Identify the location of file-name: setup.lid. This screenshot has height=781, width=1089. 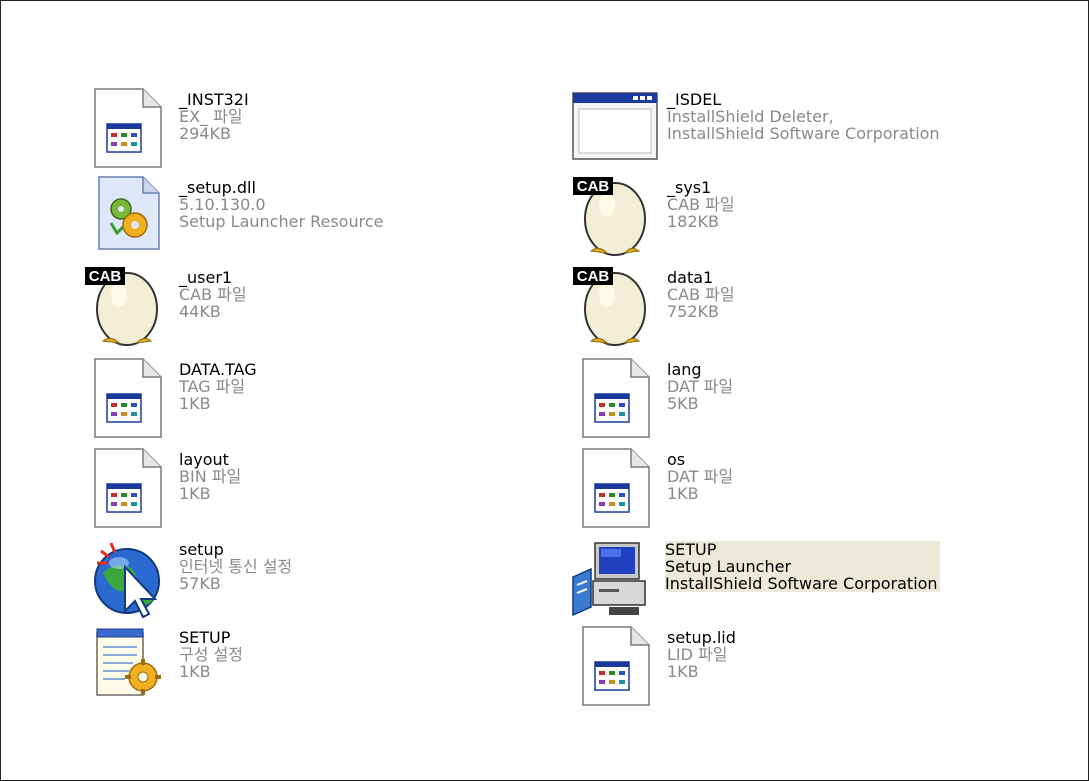
(701, 637).